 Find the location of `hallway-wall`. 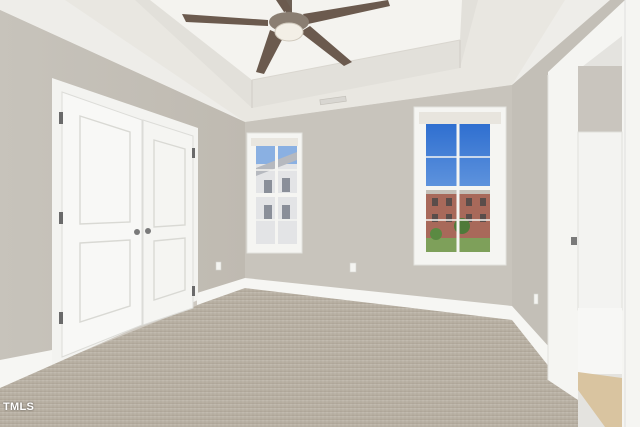

hallway-wall is located at coordinates (600, 100).